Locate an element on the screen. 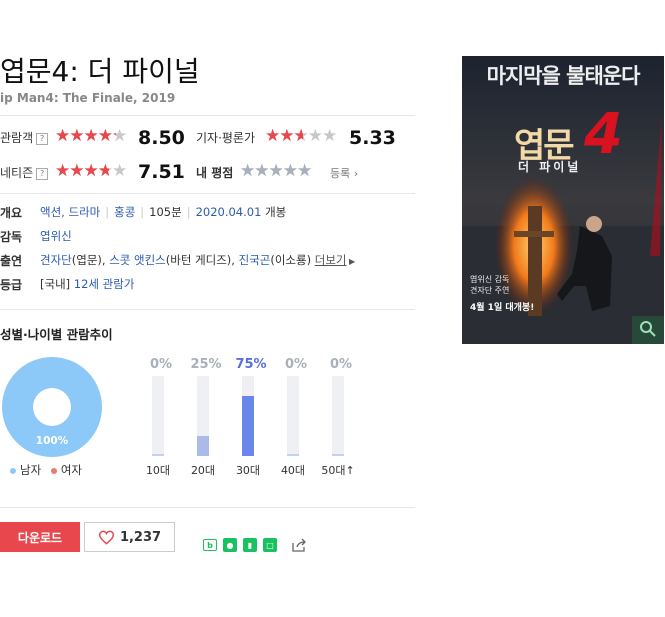 The image size is (665, 617). poster-logo-number: 4 is located at coordinates (603, 134).